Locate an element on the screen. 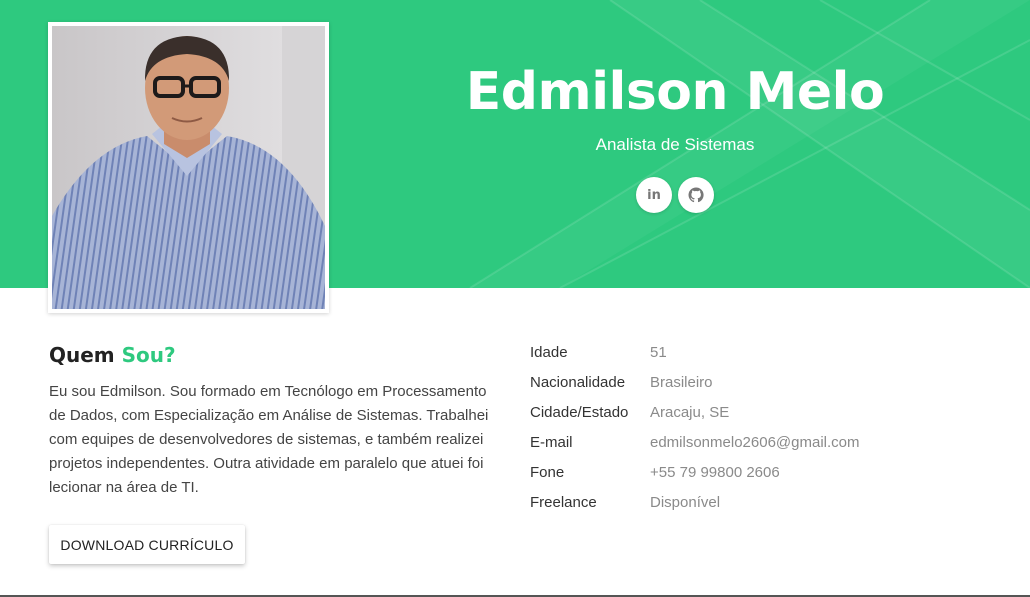  info-label: Fone is located at coordinates (547, 472).